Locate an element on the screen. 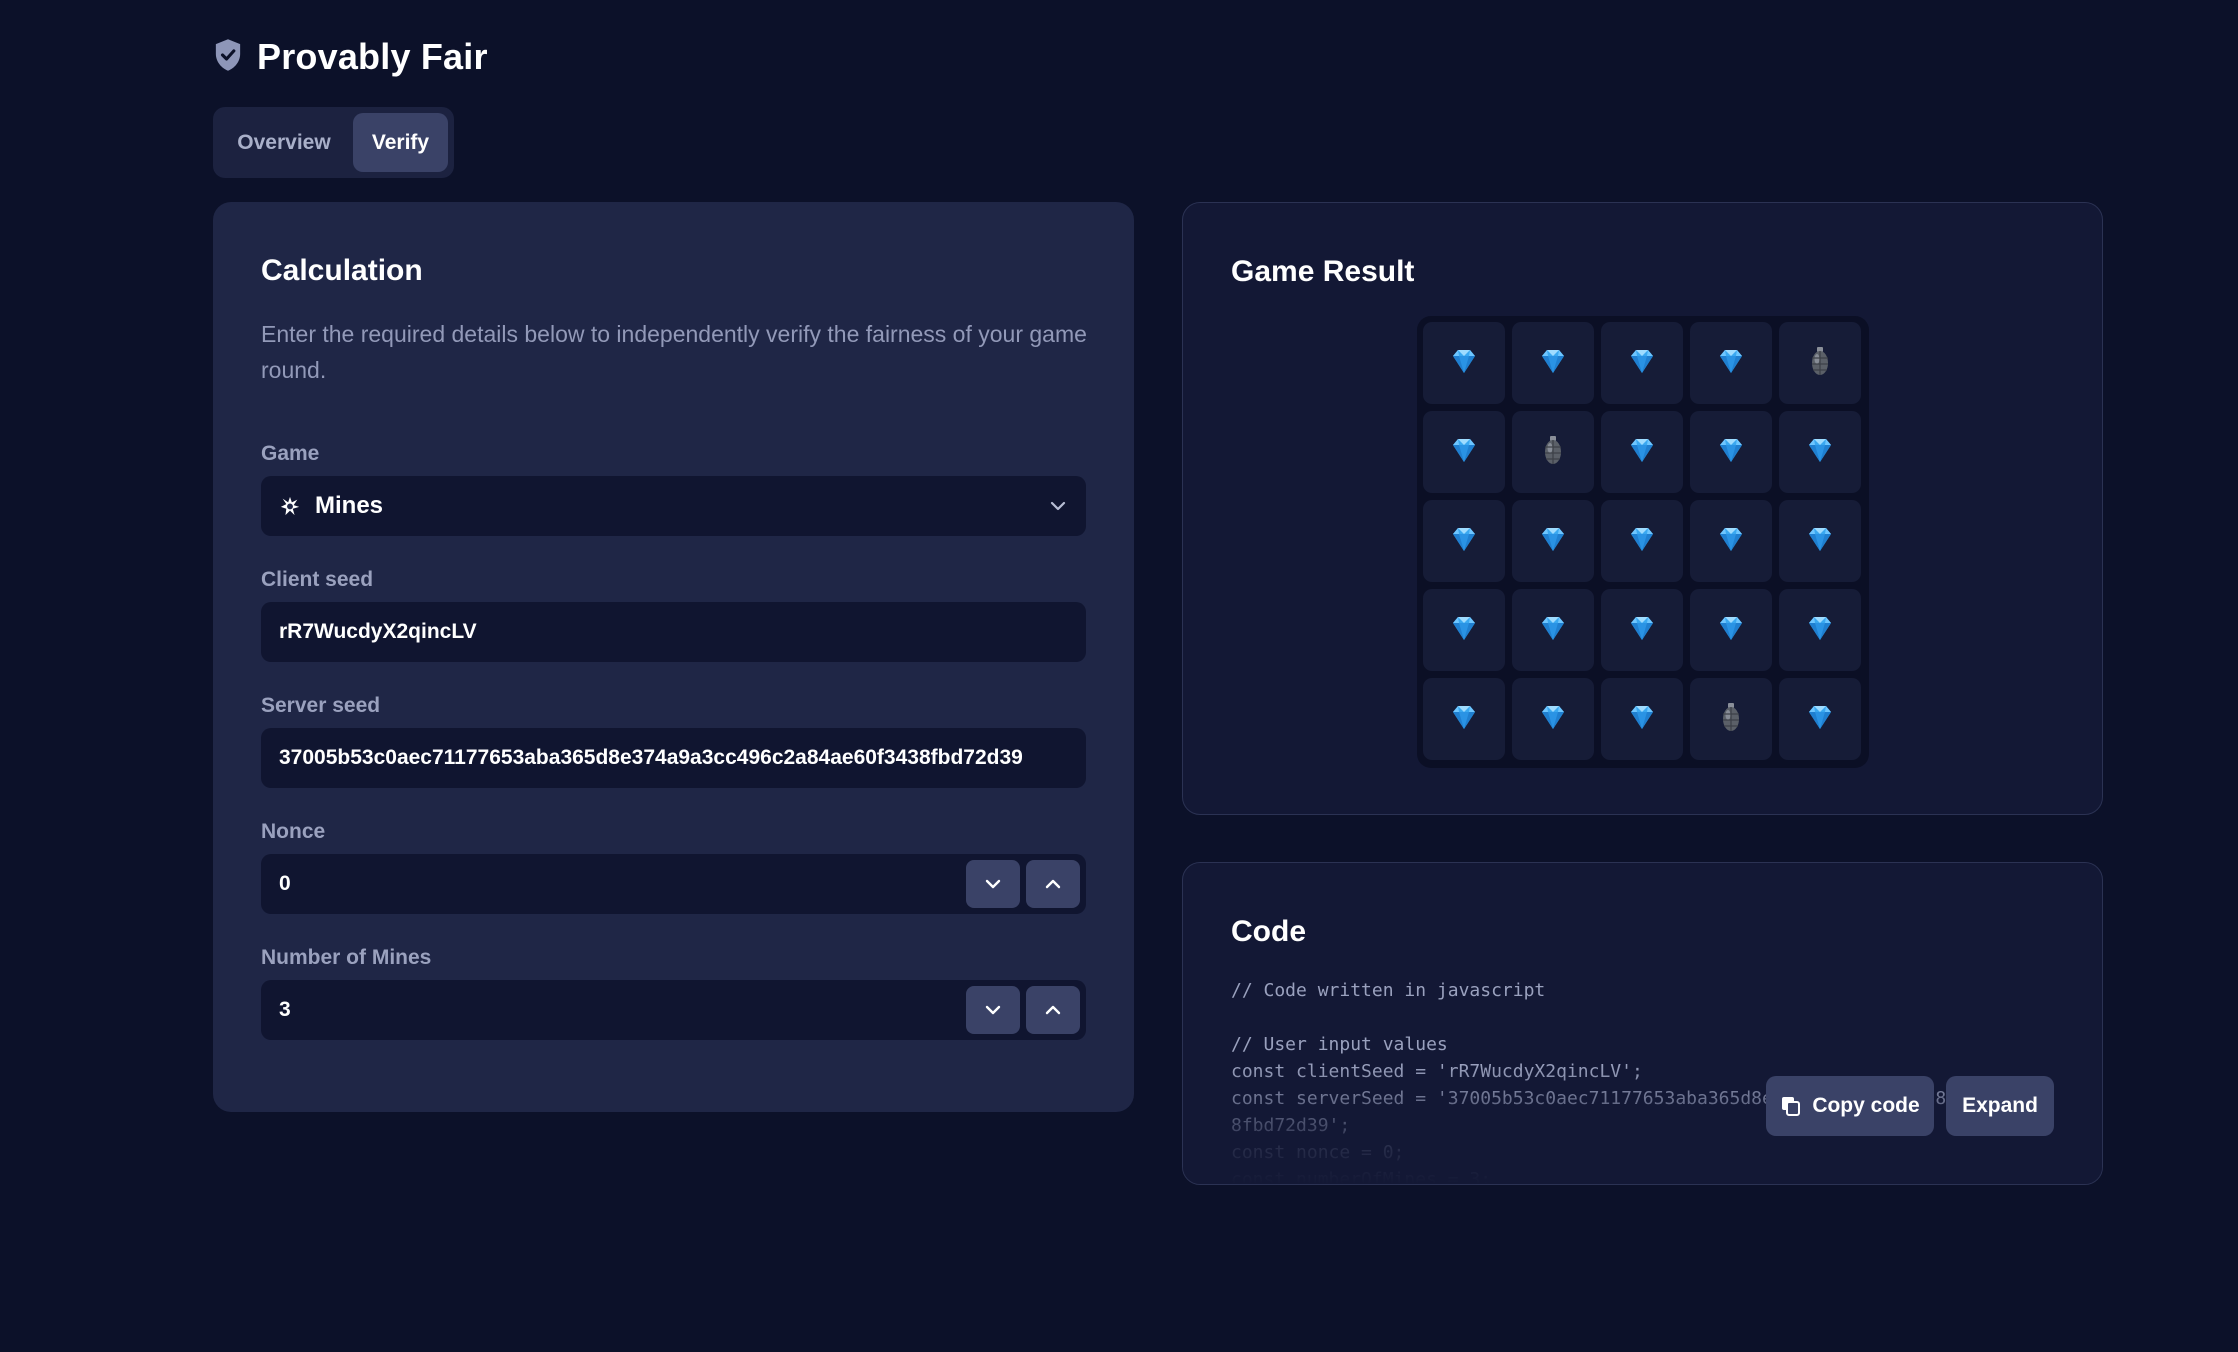 The width and height of the screenshot is (2238, 1352). client-seed-input: rR7WucdyX2qincLV is located at coordinates (673, 632).